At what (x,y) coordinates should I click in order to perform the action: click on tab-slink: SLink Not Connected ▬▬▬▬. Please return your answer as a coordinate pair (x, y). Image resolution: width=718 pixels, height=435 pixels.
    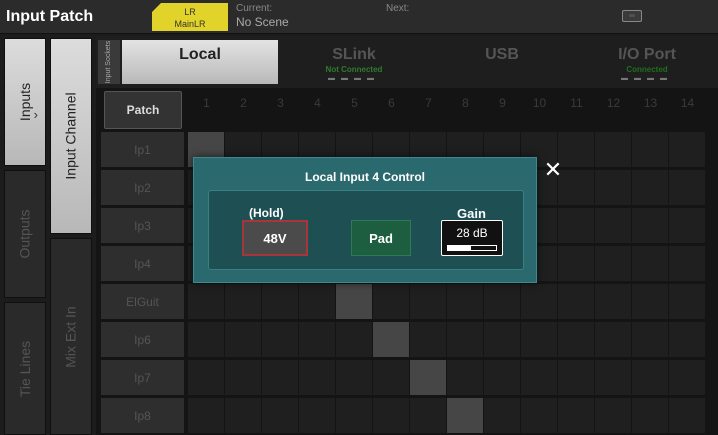
    Looking at the image, I should click on (354, 62).